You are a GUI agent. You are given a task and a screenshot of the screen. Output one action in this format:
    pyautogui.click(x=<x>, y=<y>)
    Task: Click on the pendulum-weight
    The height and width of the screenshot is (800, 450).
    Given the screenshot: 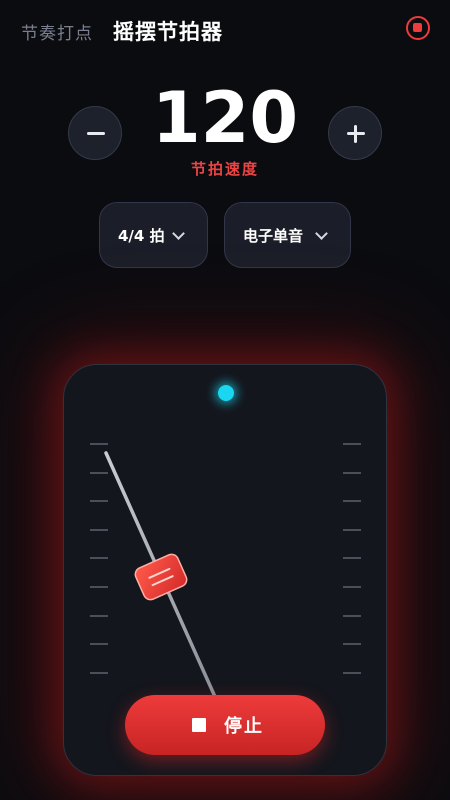 What is the action you would take?
    pyautogui.click(x=161, y=577)
    